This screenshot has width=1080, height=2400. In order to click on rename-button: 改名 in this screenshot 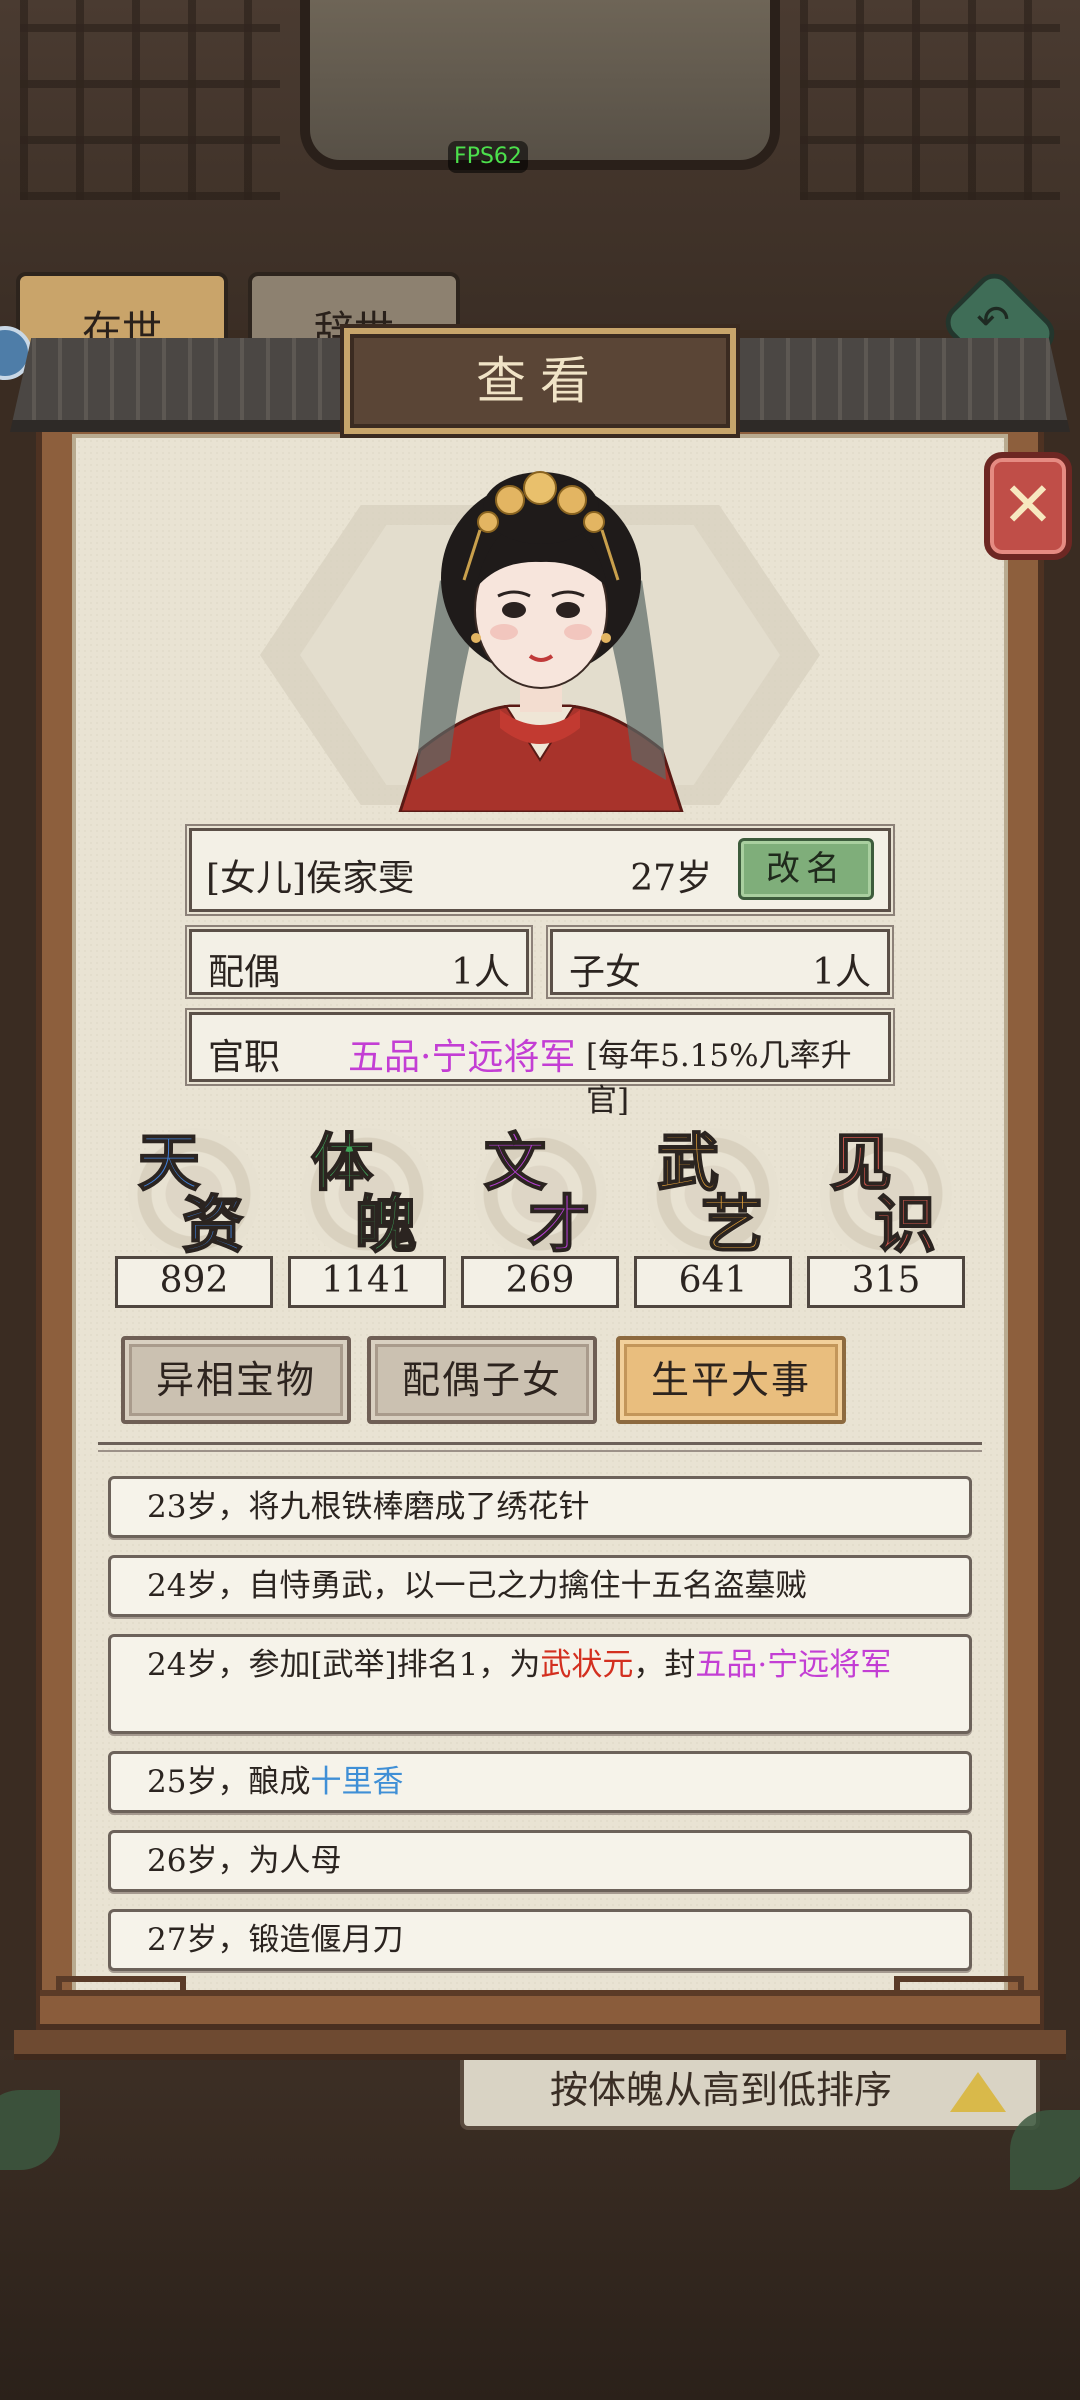, I will do `click(806, 869)`.